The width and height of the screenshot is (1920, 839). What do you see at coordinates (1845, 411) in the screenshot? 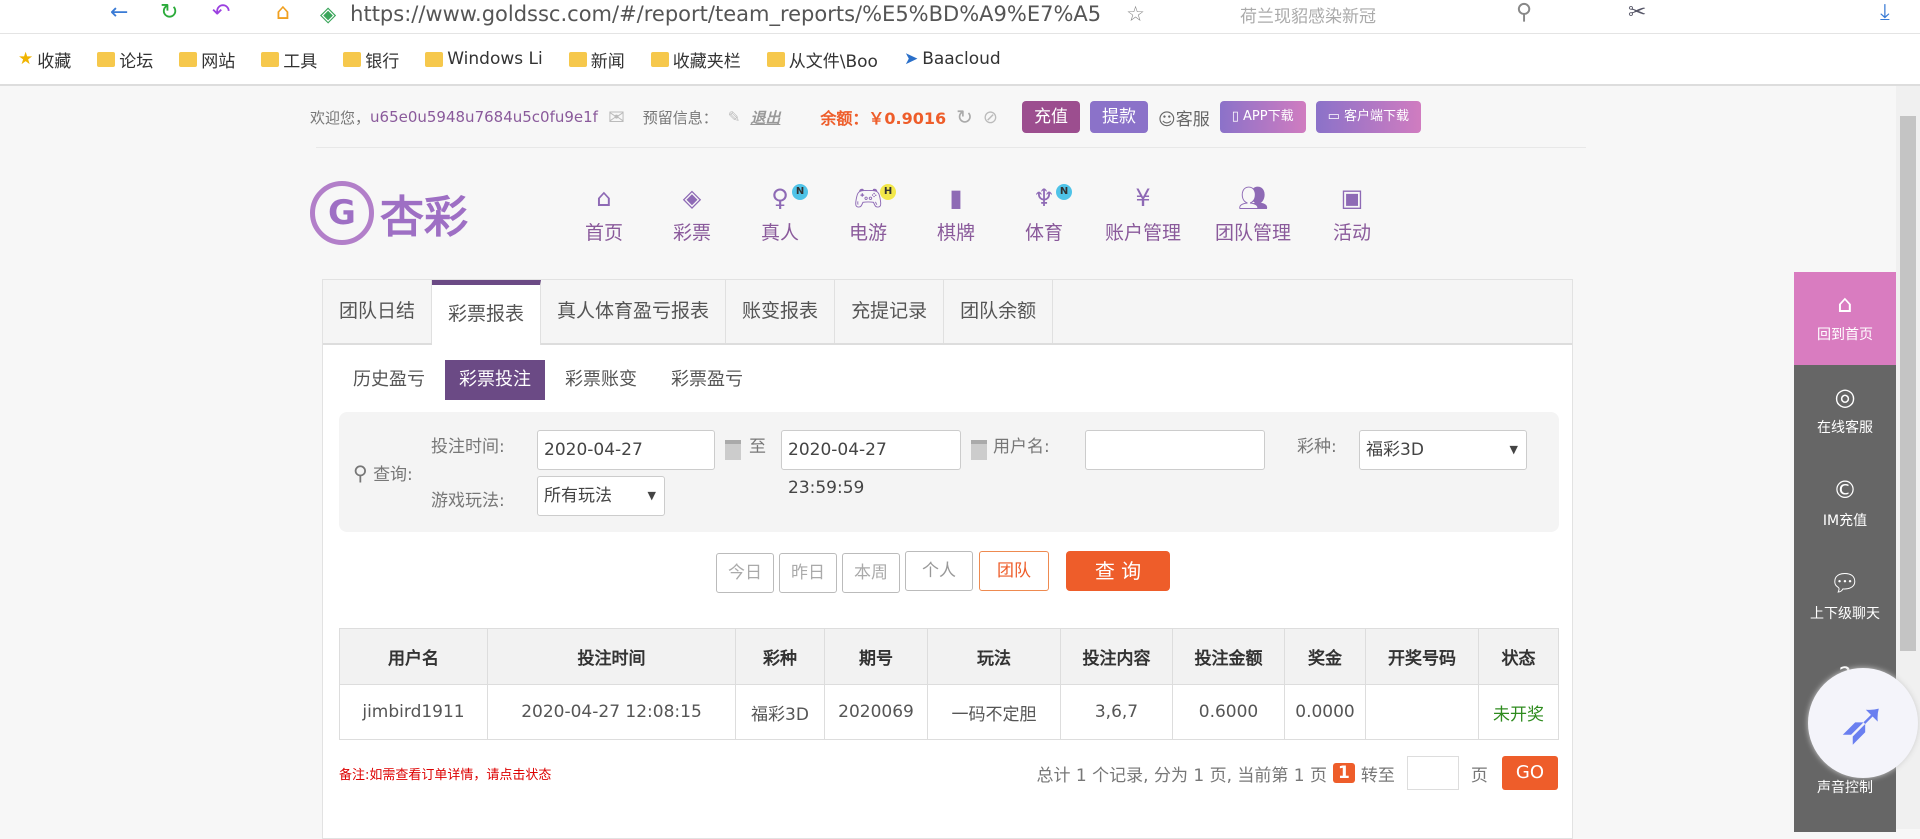
I see `online-service-button: ◎ 在线客服` at bounding box center [1845, 411].